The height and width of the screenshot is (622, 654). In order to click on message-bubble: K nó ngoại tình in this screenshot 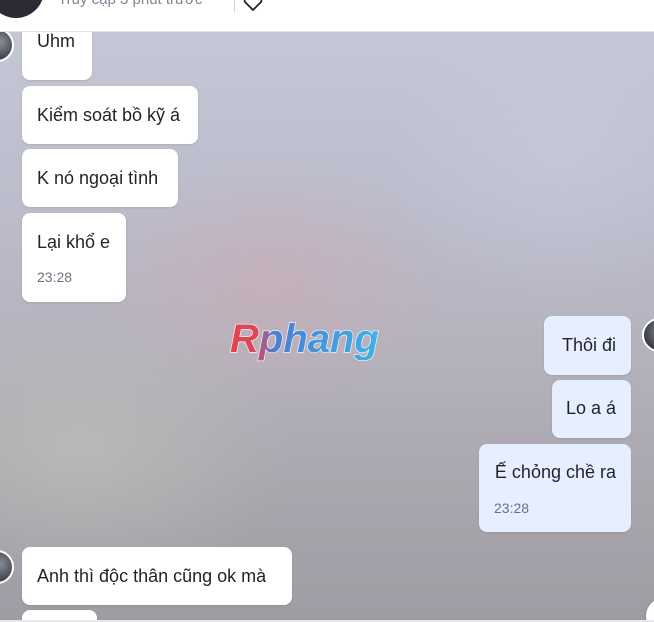, I will do `click(100, 178)`.